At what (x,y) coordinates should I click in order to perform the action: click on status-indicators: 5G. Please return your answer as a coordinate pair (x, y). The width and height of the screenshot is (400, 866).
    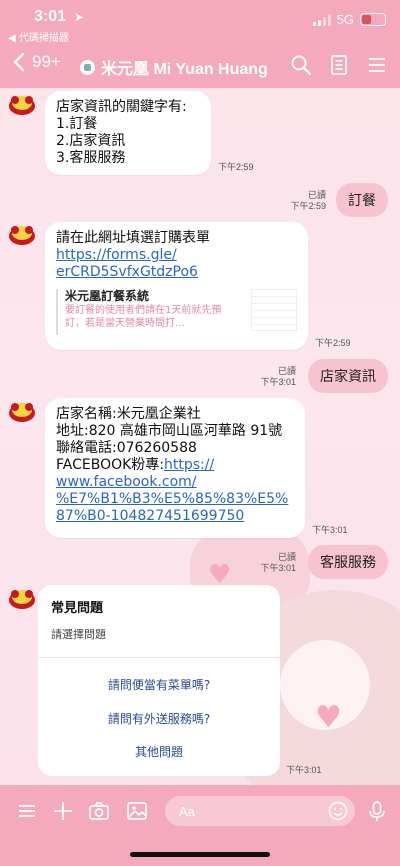
    Looking at the image, I should click on (349, 19).